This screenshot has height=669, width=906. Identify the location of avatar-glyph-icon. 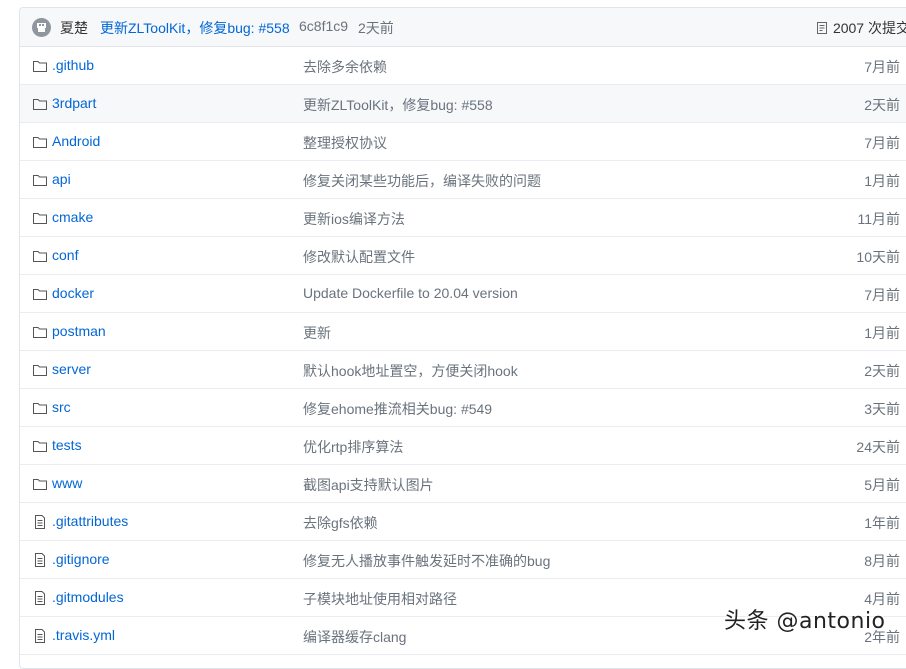
(41, 27).